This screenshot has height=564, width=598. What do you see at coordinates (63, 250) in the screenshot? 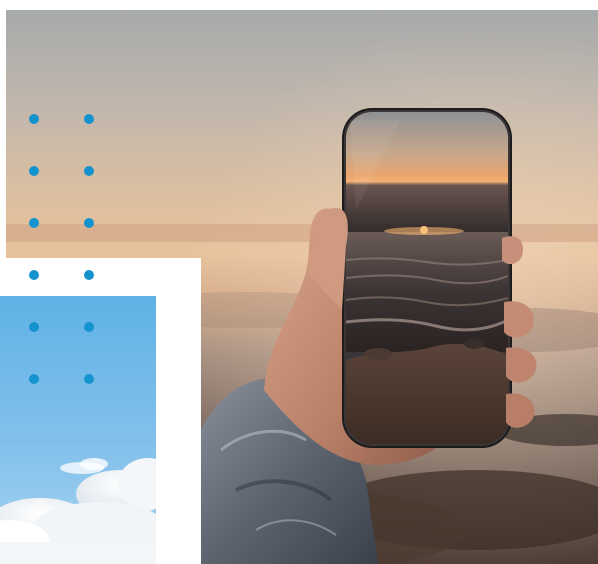
I see `dot-grid-decoration` at bounding box center [63, 250].